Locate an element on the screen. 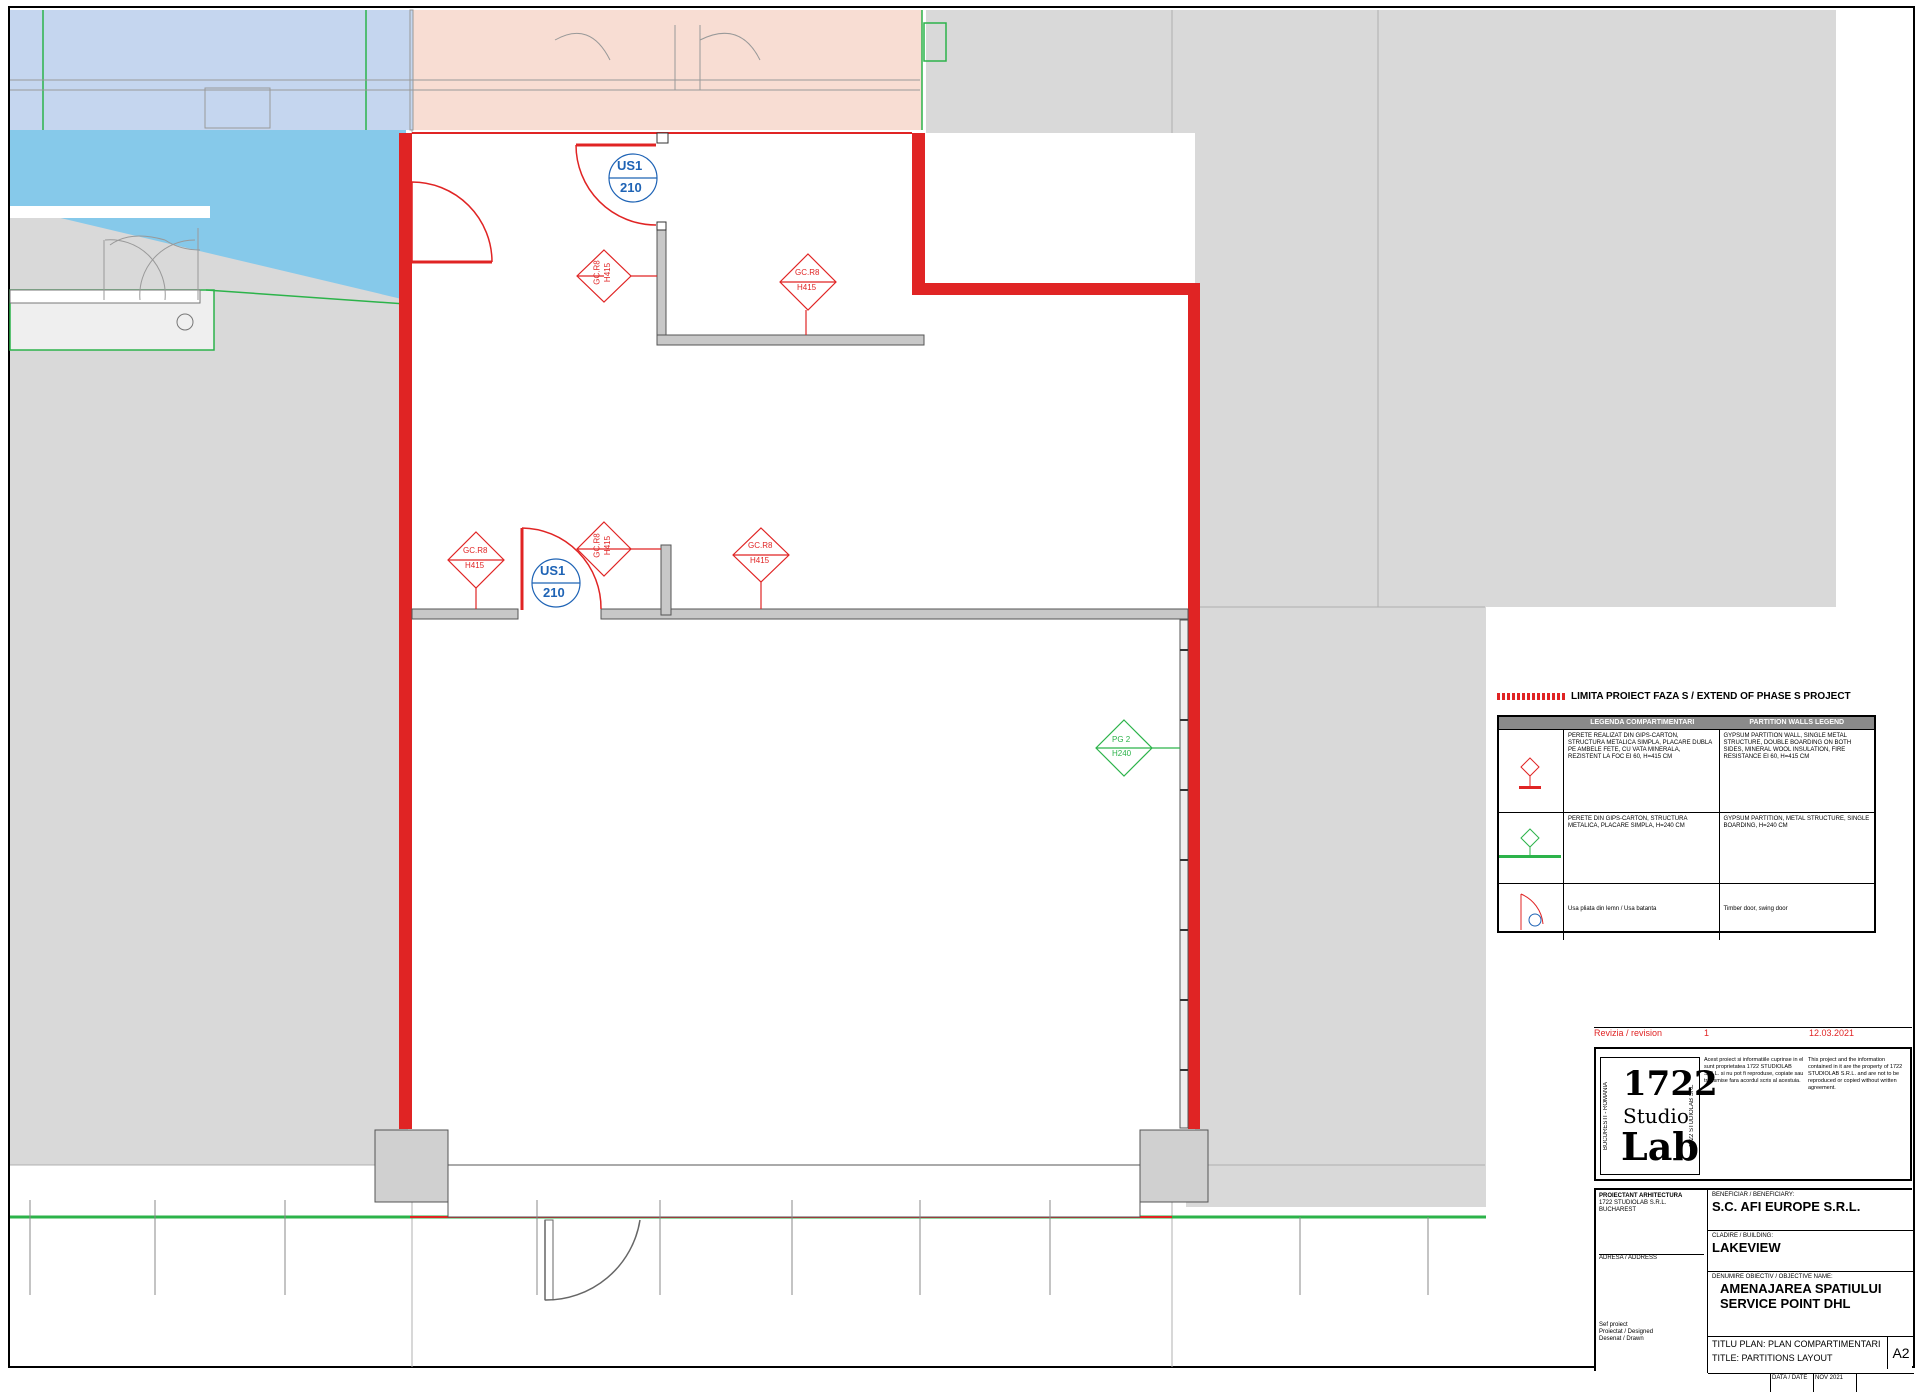 This screenshot has height=1392, width=1920. partition-small-room-south is located at coordinates (790, 340).